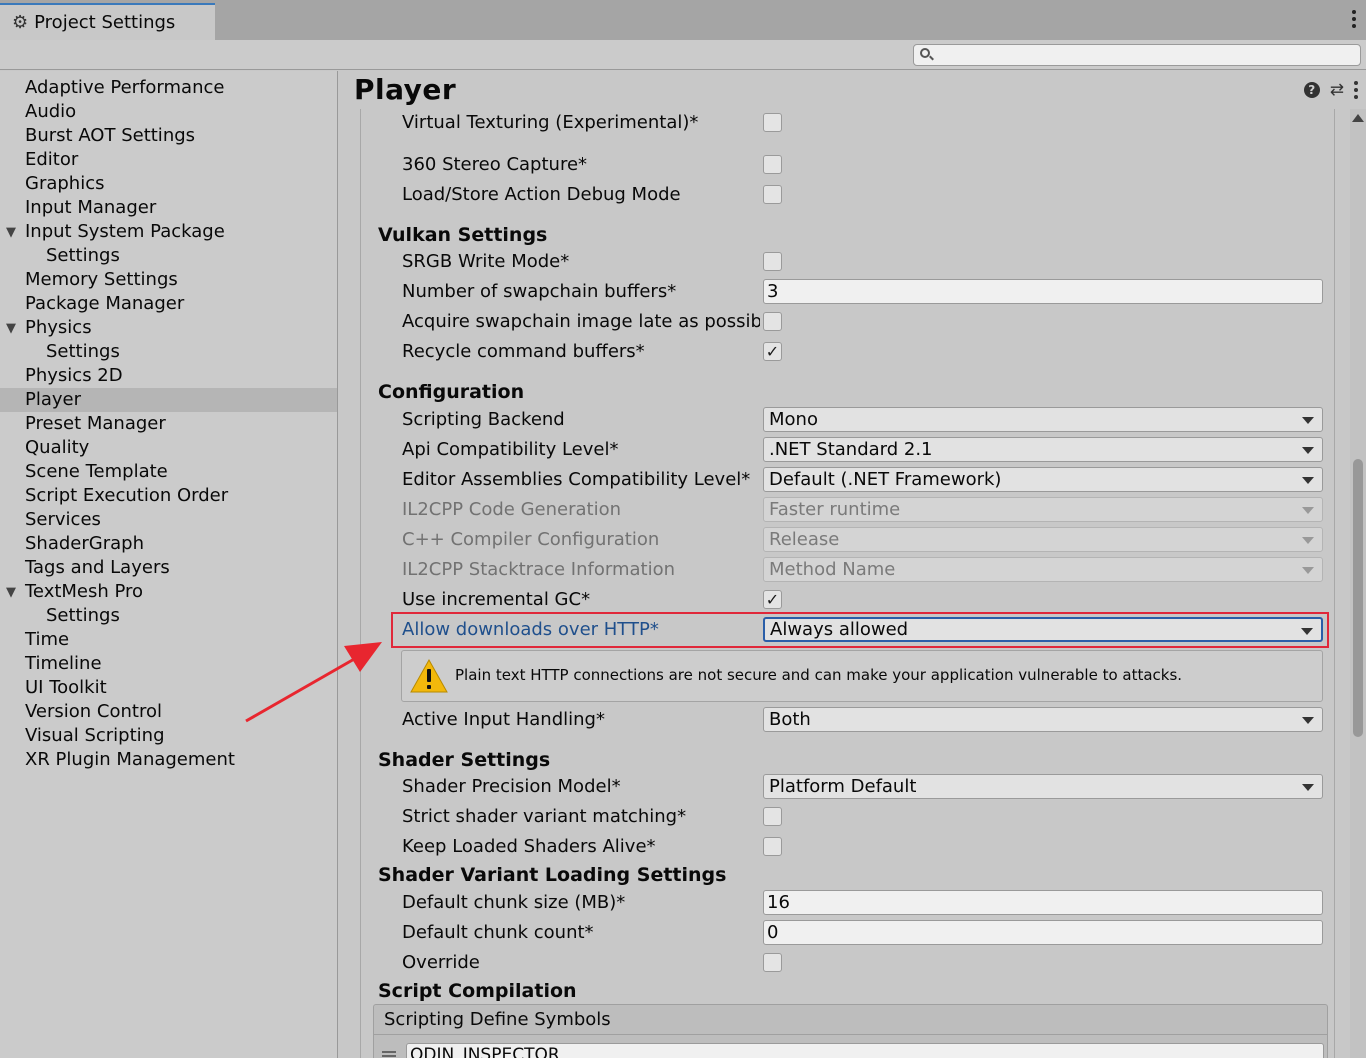  I want to click on chunk-count-label: Default chunk count*, so click(498, 932).